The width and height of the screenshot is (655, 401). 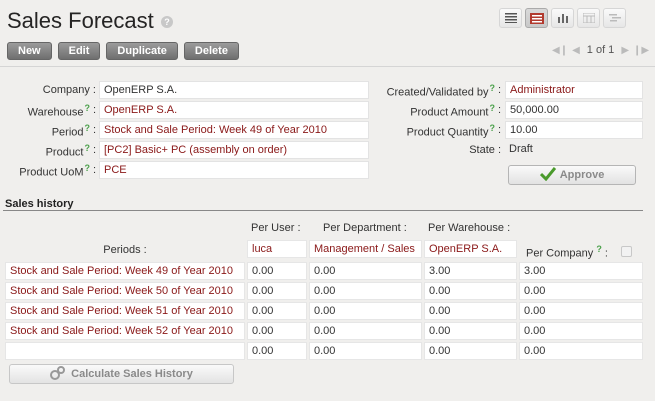 What do you see at coordinates (58, 374) in the screenshot?
I see `gears-icon` at bounding box center [58, 374].